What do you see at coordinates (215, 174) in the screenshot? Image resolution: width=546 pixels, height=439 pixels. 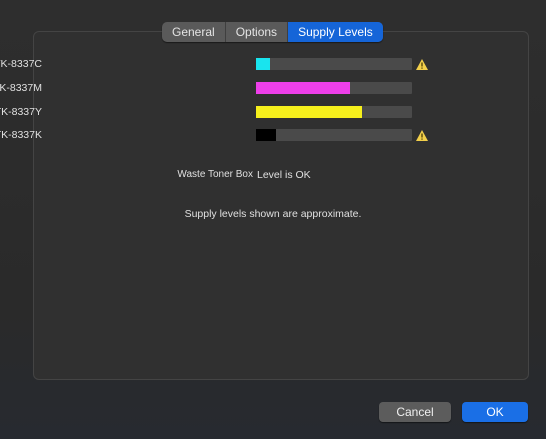 I see `waste-toner-label: Waste Toner Box` at bounding box center [215, 174].